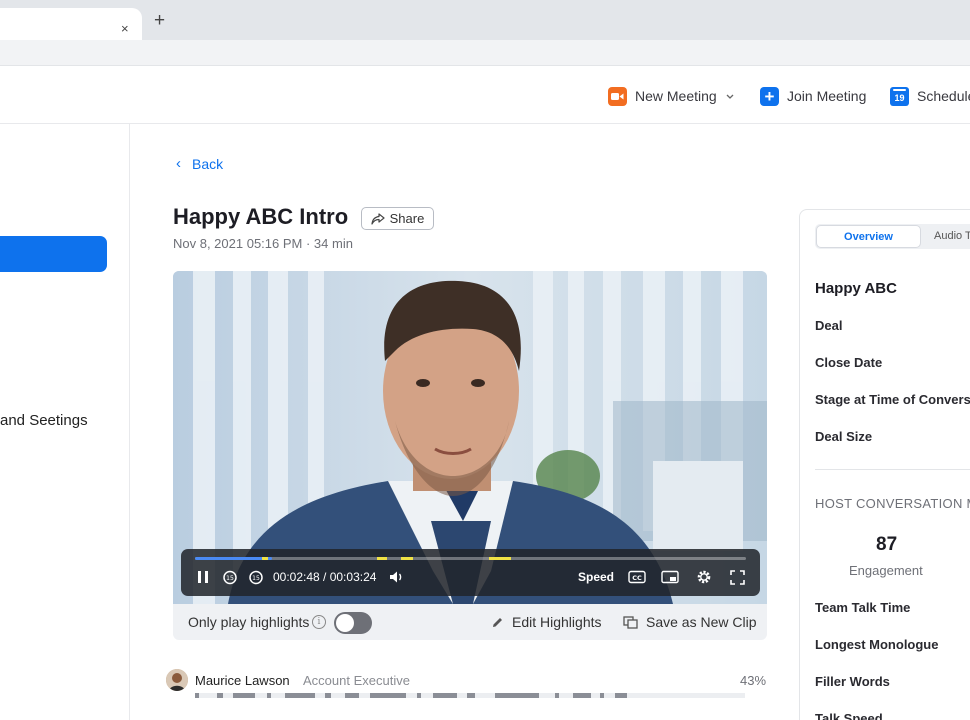  I want to click on rewind-15-icon: 15, so click(230, 577).